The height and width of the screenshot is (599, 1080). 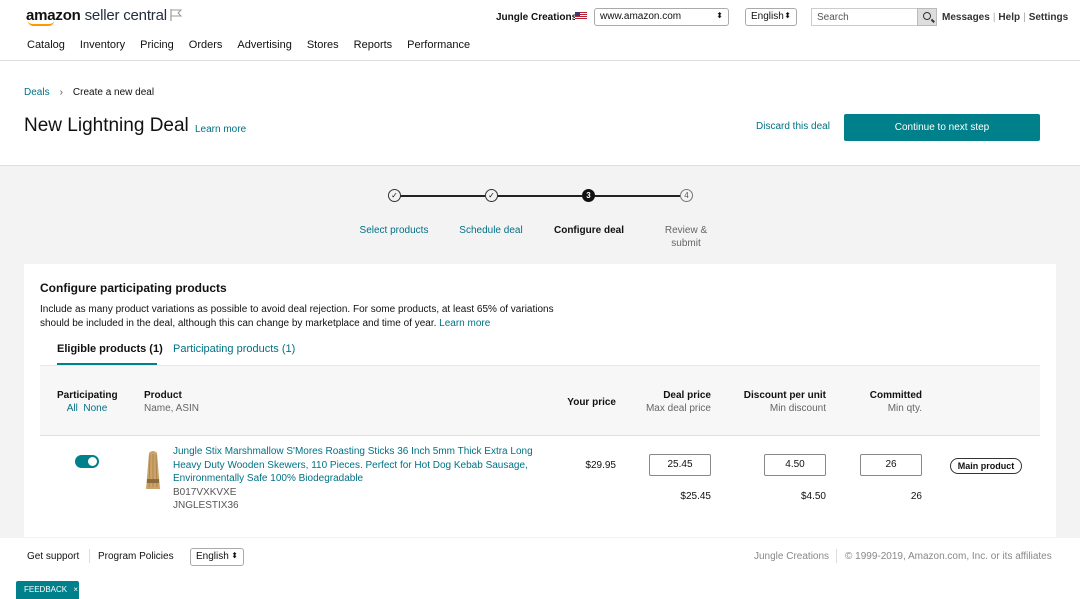 What do you see at coordinates (176, 15) in the screenshot?
I see `flag-icon` at bounding box center [176, 15].